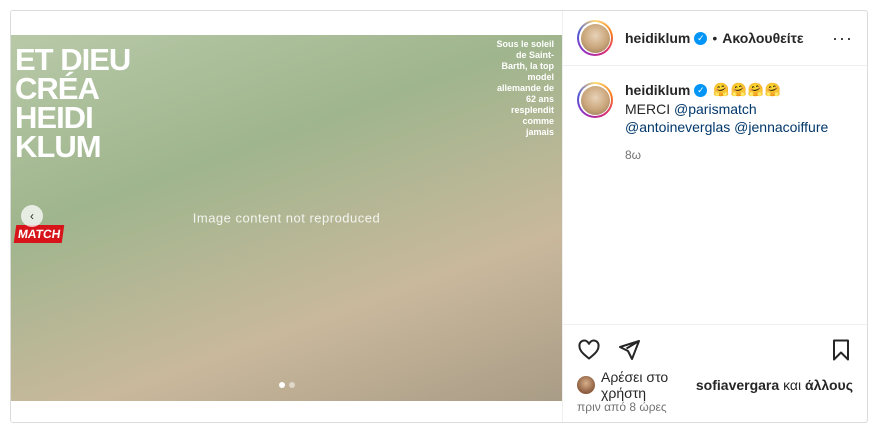 This screenshot has height=434, width=880. Describe the element at coordinates (589, 350) in the screenshot. I see `heart-icon` at that location.